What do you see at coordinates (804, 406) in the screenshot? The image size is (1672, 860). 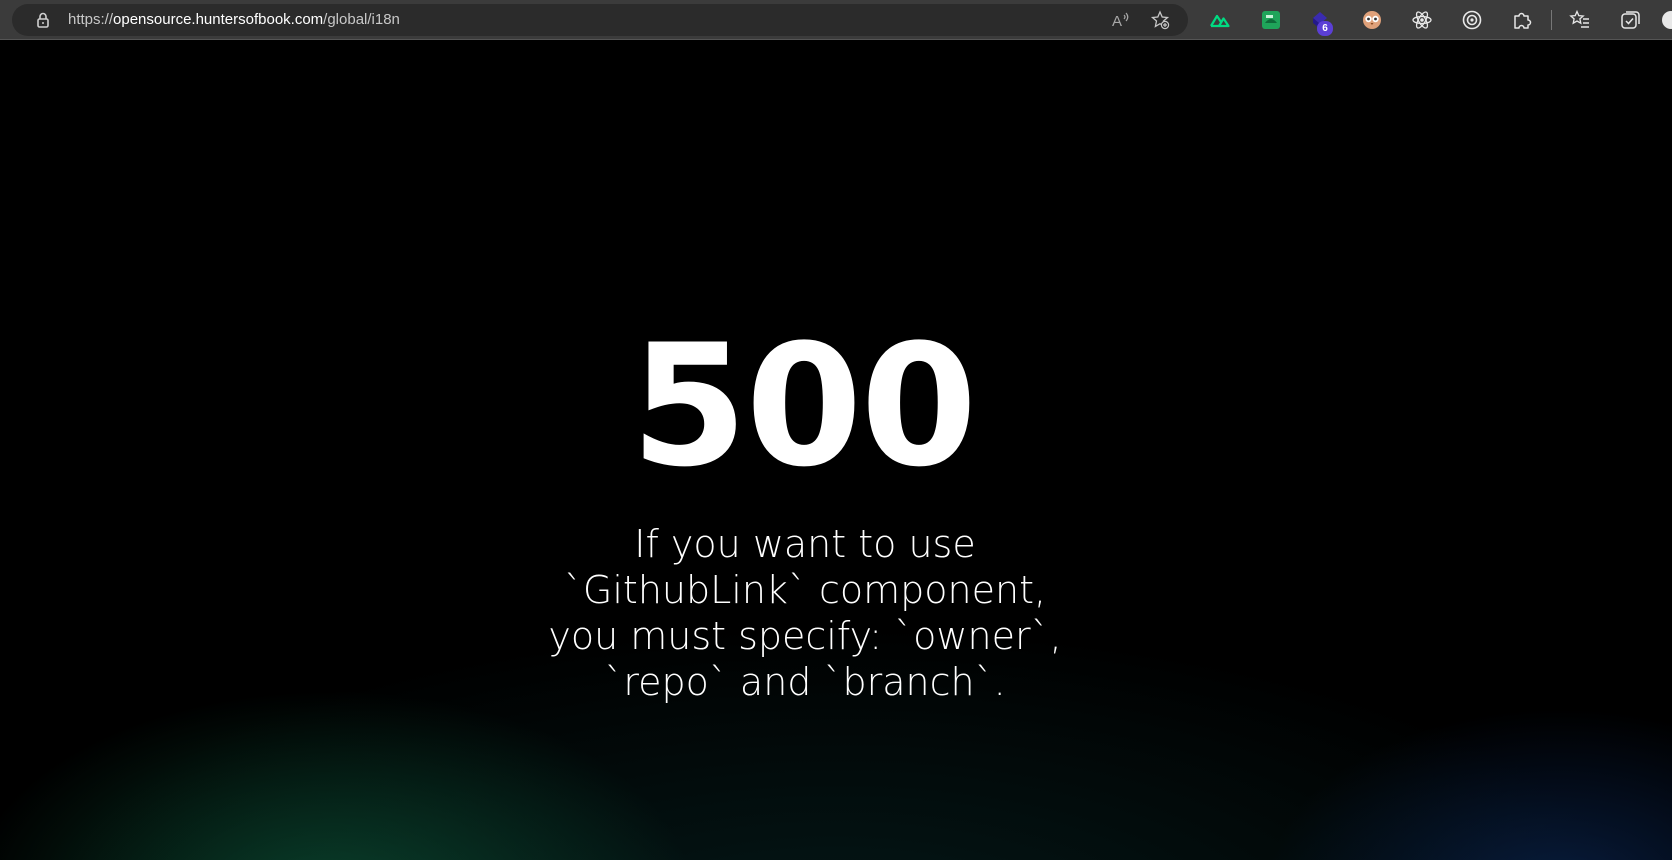 I see `error-code: 500` at bounding box center [804, 406].